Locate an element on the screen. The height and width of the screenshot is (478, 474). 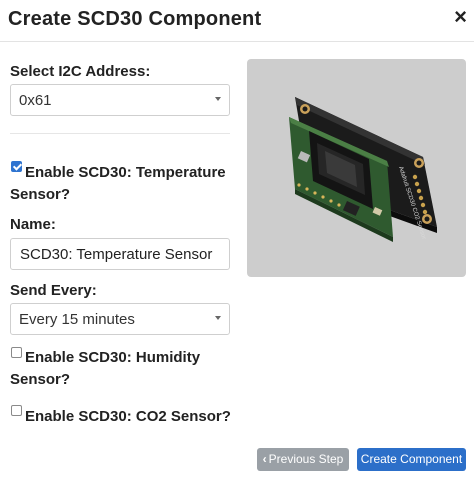
name-input: SCD30: Temperature Sensor is located at coordinates (120, 254).